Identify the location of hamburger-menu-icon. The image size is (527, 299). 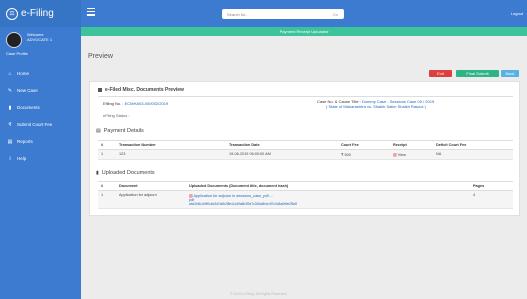
(91, 12).